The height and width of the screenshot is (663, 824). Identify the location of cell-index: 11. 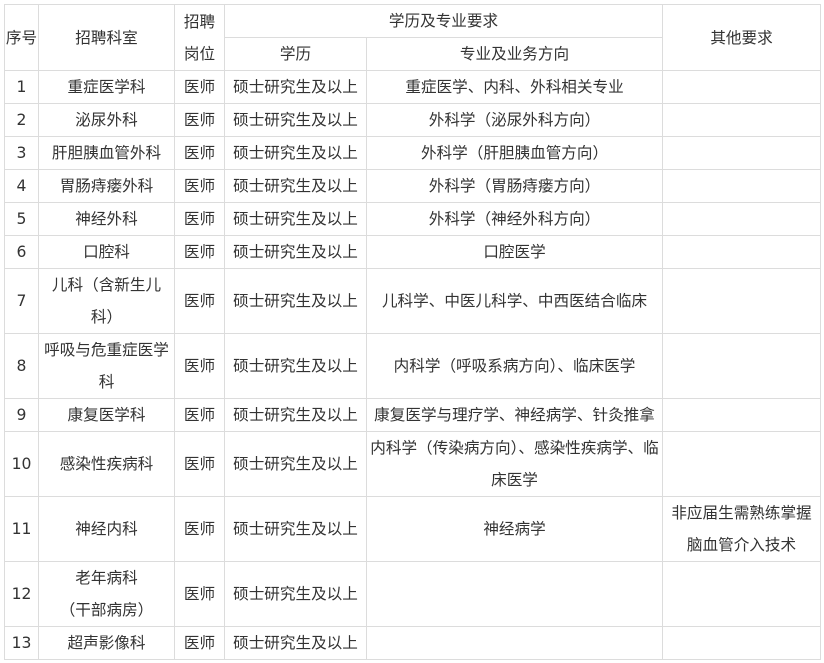
(21, 529).